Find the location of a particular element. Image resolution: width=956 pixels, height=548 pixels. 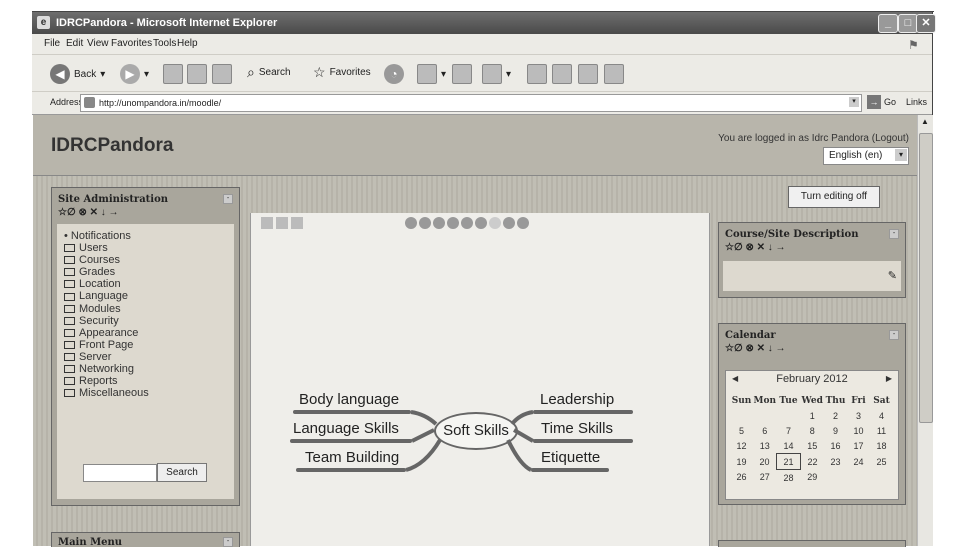

calendar-day-header: Sat is located at coordinates (881, 400).